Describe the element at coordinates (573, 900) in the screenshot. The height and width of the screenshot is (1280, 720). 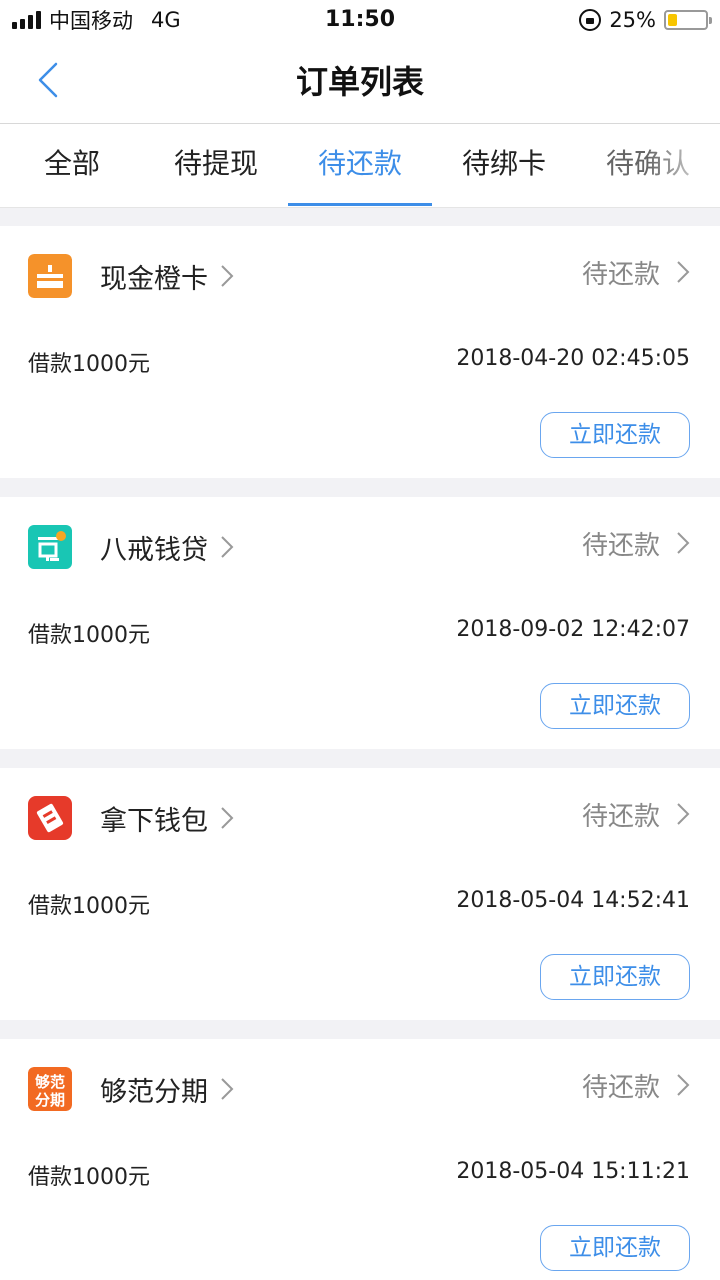
I see `order-datetime: 2018-05-04 14:52:41` at that location.